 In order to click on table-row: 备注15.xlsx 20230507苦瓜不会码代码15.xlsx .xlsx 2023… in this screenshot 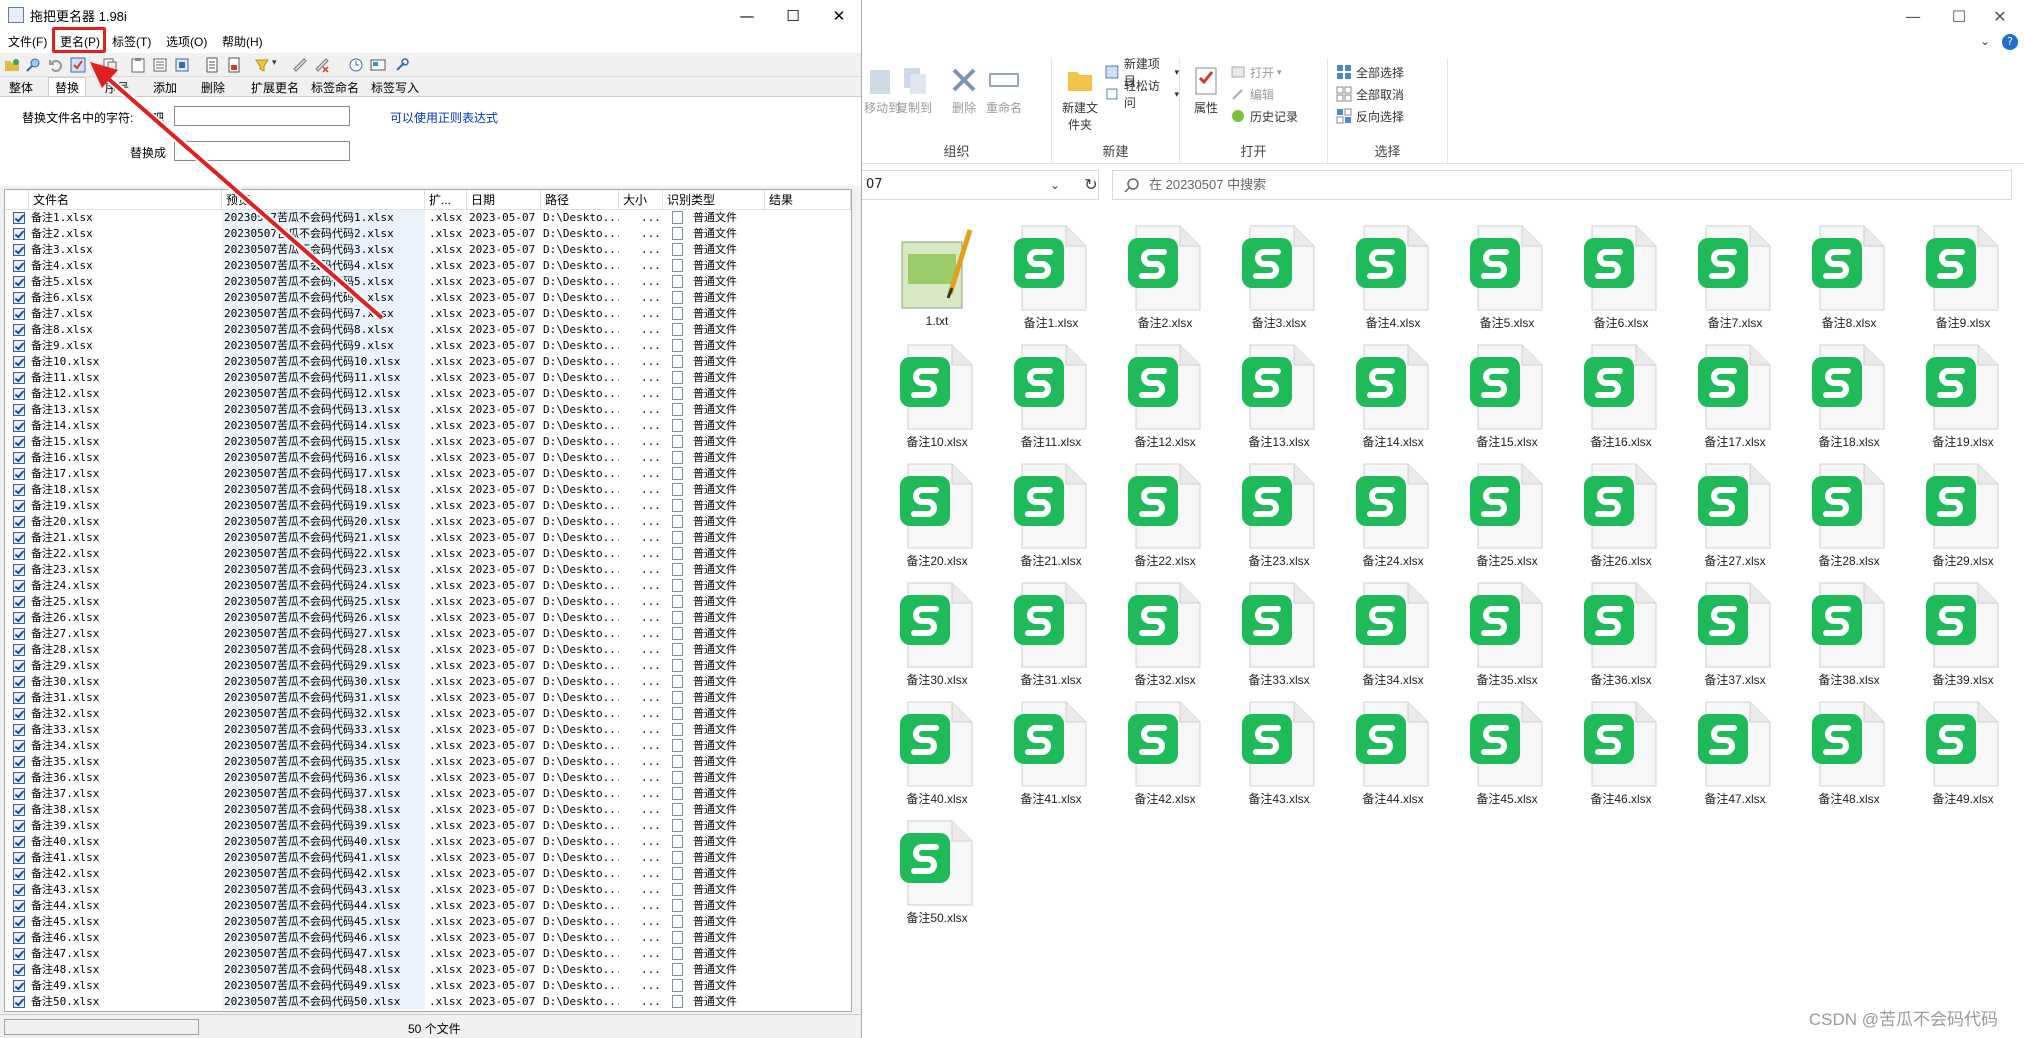, I will do `click(428, 442)`.